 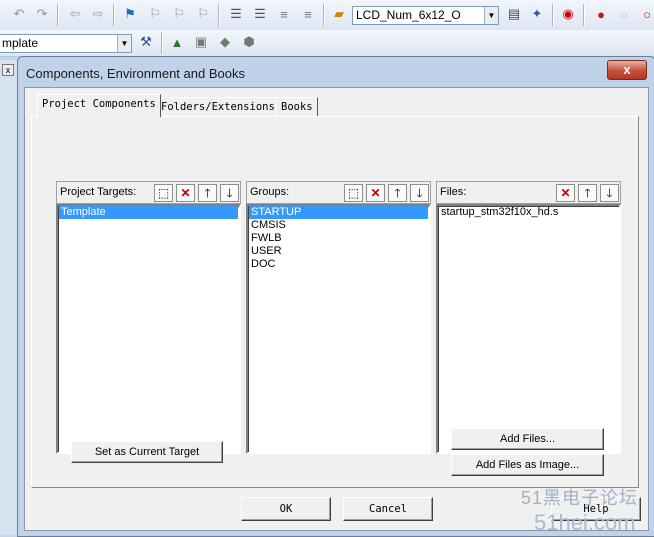 I want to click on project-targets-header: Project Targets: ⬚ ✕ 🡑 🡓, so click(x=148, y=192).